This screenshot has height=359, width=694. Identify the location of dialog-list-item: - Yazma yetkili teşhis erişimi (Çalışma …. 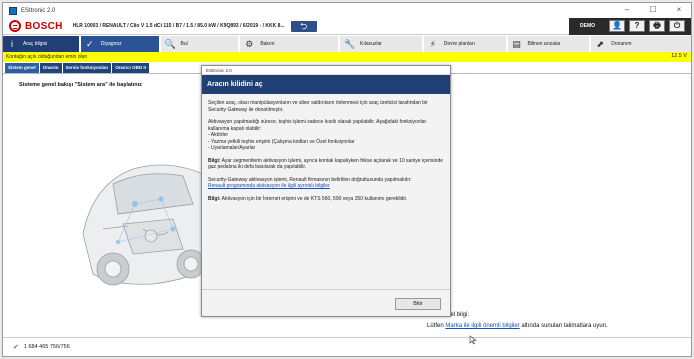
(281, 141).